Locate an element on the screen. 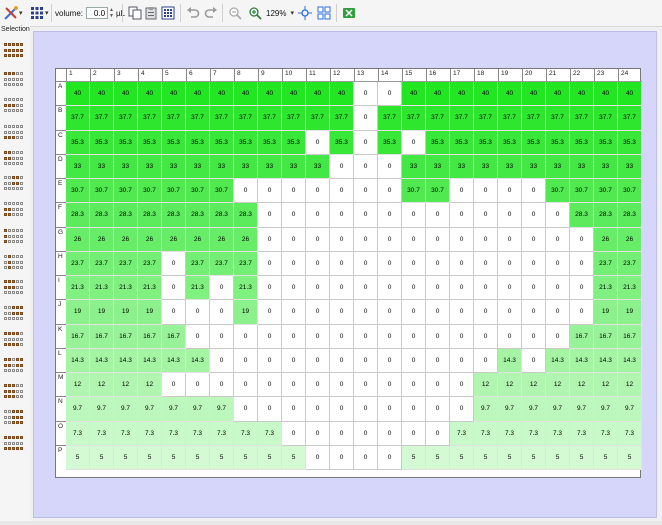 The height and width of the screenshot is (525, 662). well-F5: 28.3 is located at coordinates (174, 215).